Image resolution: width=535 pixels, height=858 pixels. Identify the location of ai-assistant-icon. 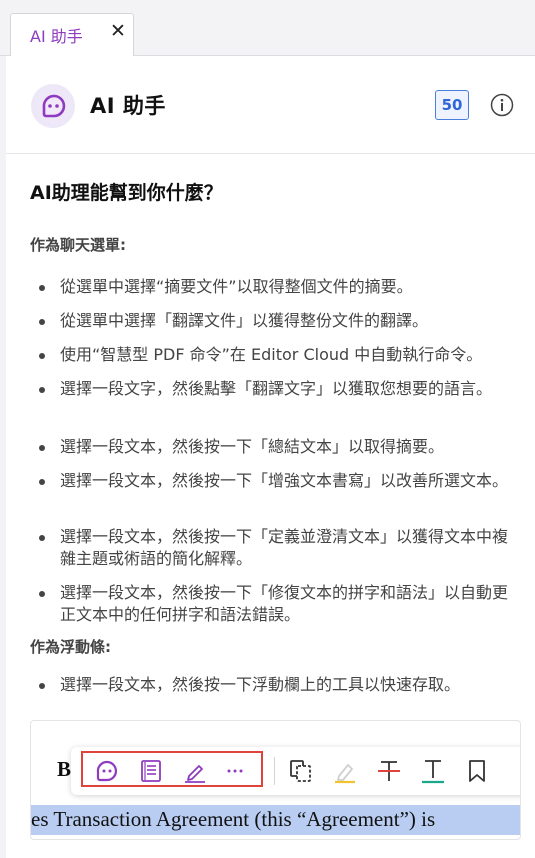
(107, 771).